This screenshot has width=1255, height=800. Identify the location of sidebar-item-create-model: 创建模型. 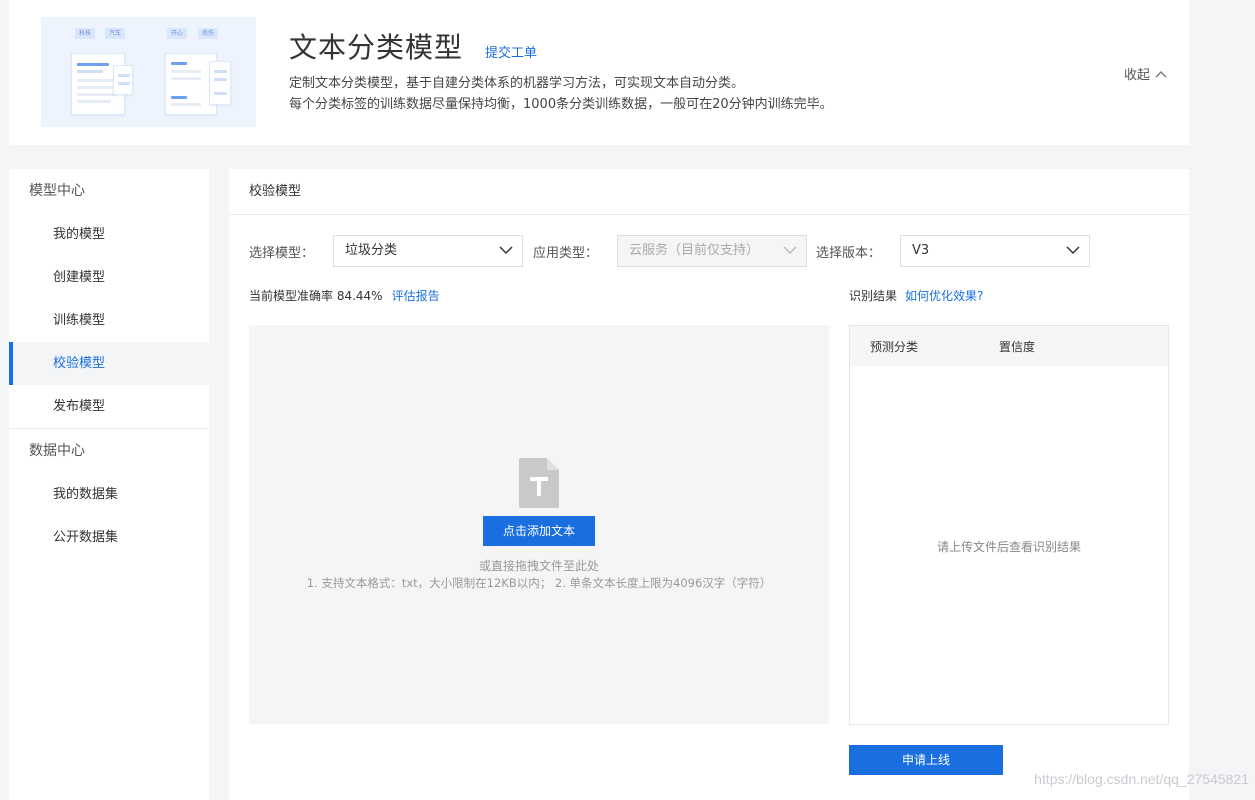
(109, 277).